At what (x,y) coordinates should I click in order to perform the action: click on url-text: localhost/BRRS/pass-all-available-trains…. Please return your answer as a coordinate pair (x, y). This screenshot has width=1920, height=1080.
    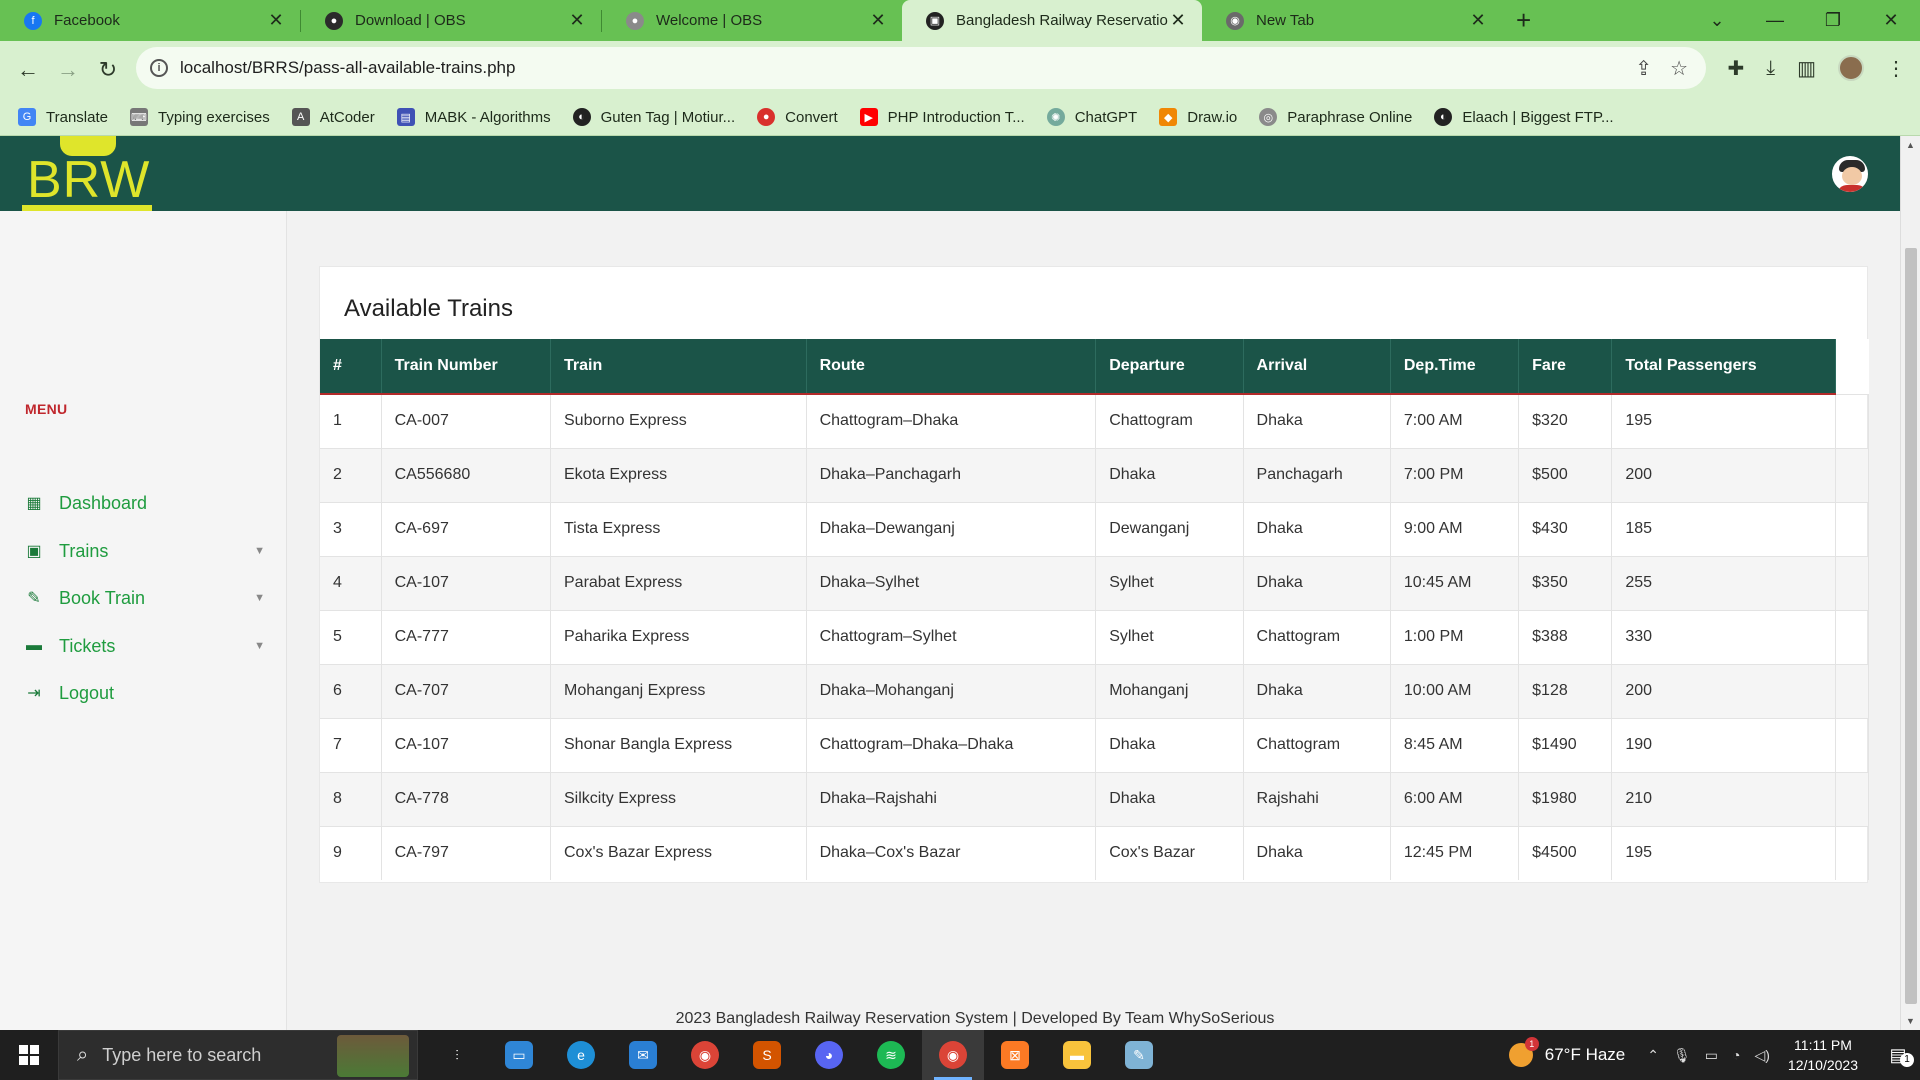
    Looking at the image, I should click on (907, 68).